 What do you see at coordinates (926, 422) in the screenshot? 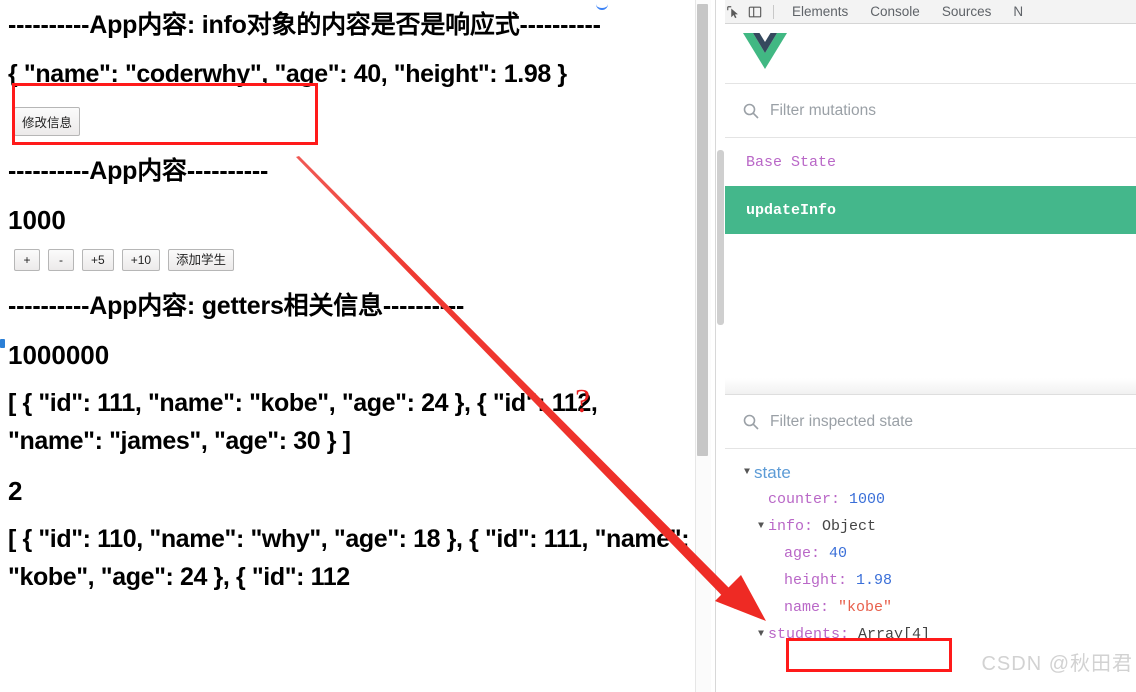
I see `inspected-state-filter-row: Filter inspected state` at bounding box center [926, 422].